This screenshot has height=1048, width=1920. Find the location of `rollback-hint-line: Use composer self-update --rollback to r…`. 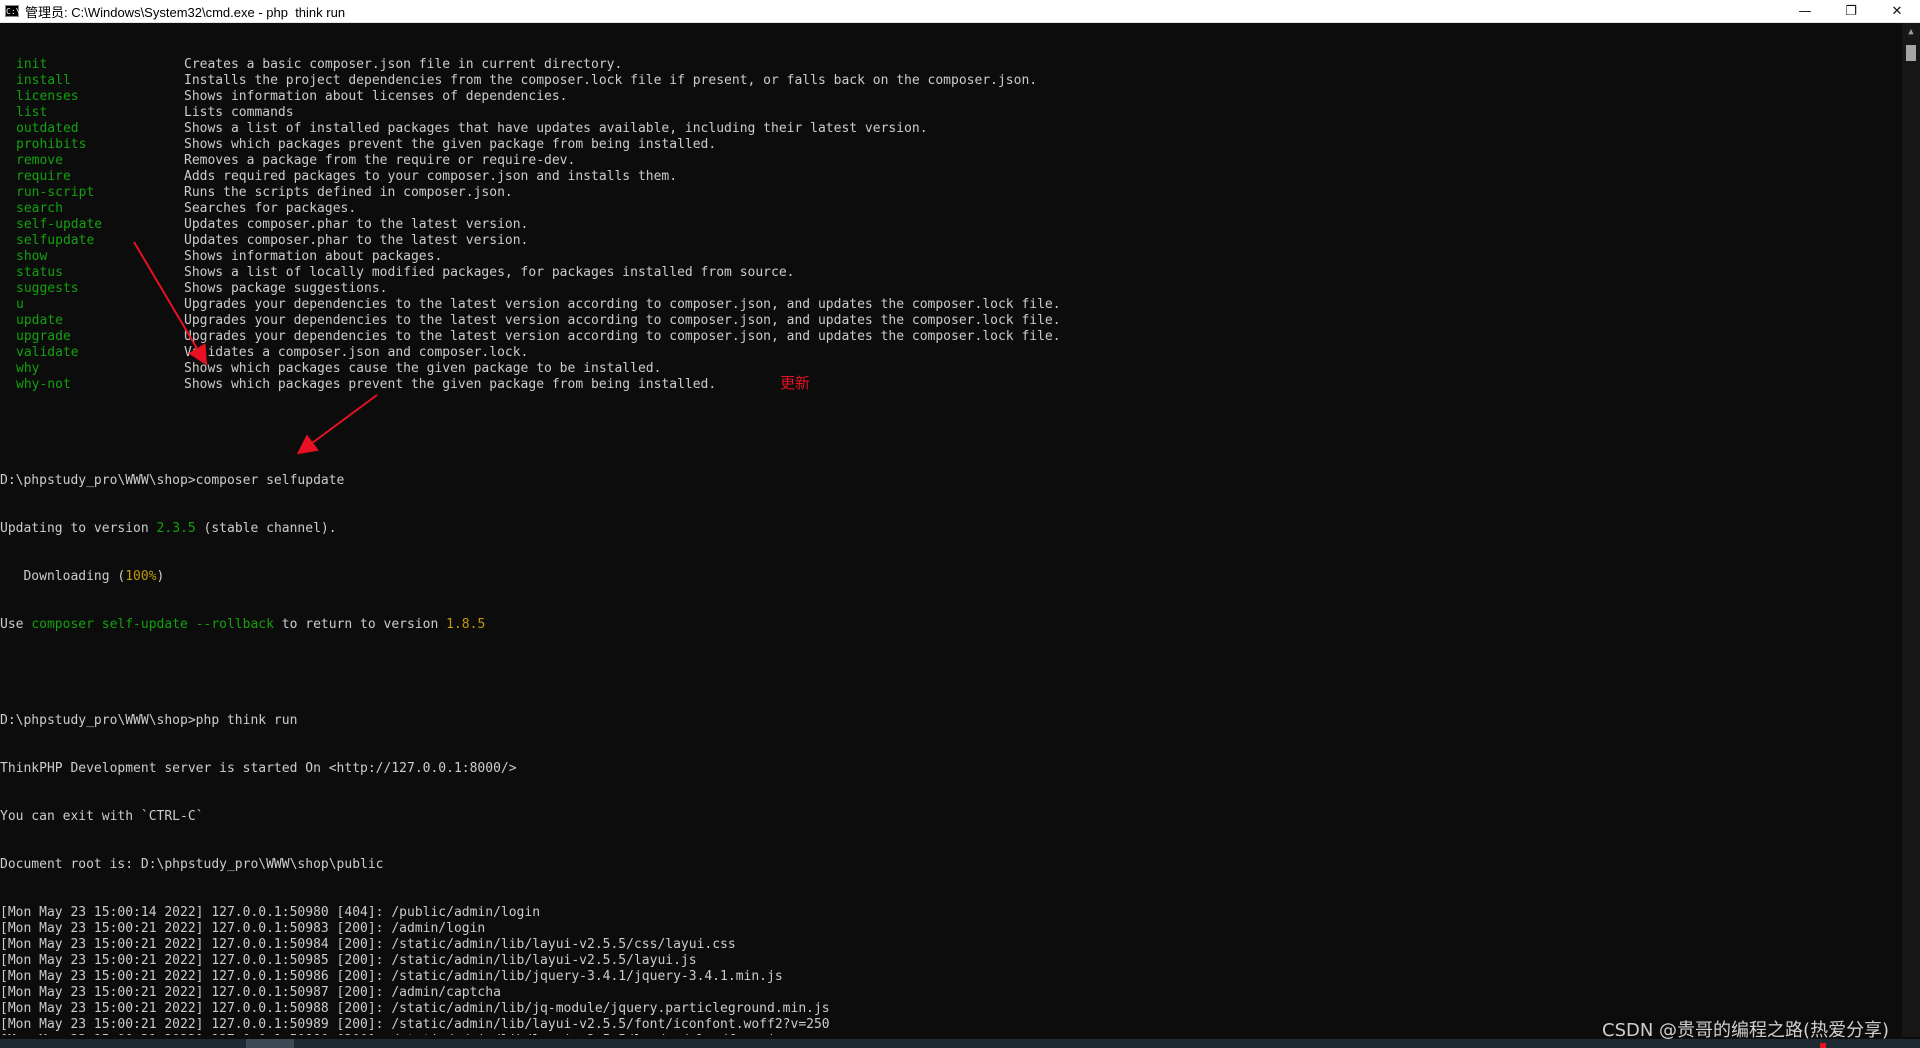

rollback-hint-line: Use composer self-update --rollback to r… is located at coordinates (951, 625).